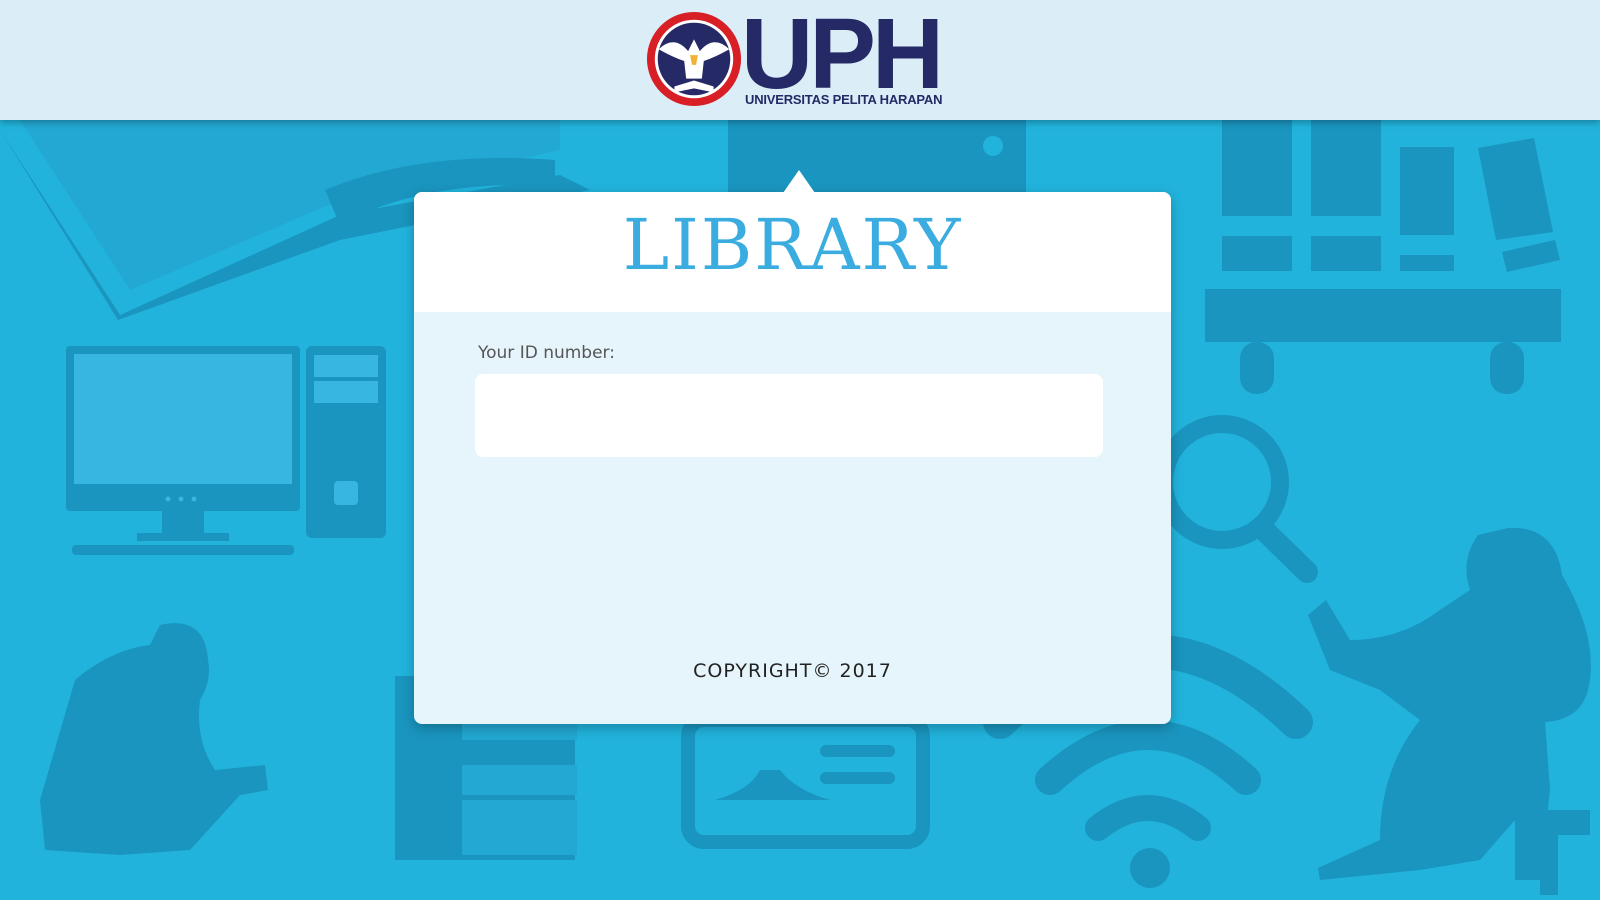 This screenshot has width=1600, height=900. Describe the element at coordinates (792, 671) in the screenshot. I see `copyright-text: COPYRIGHT© 2017` at that location.